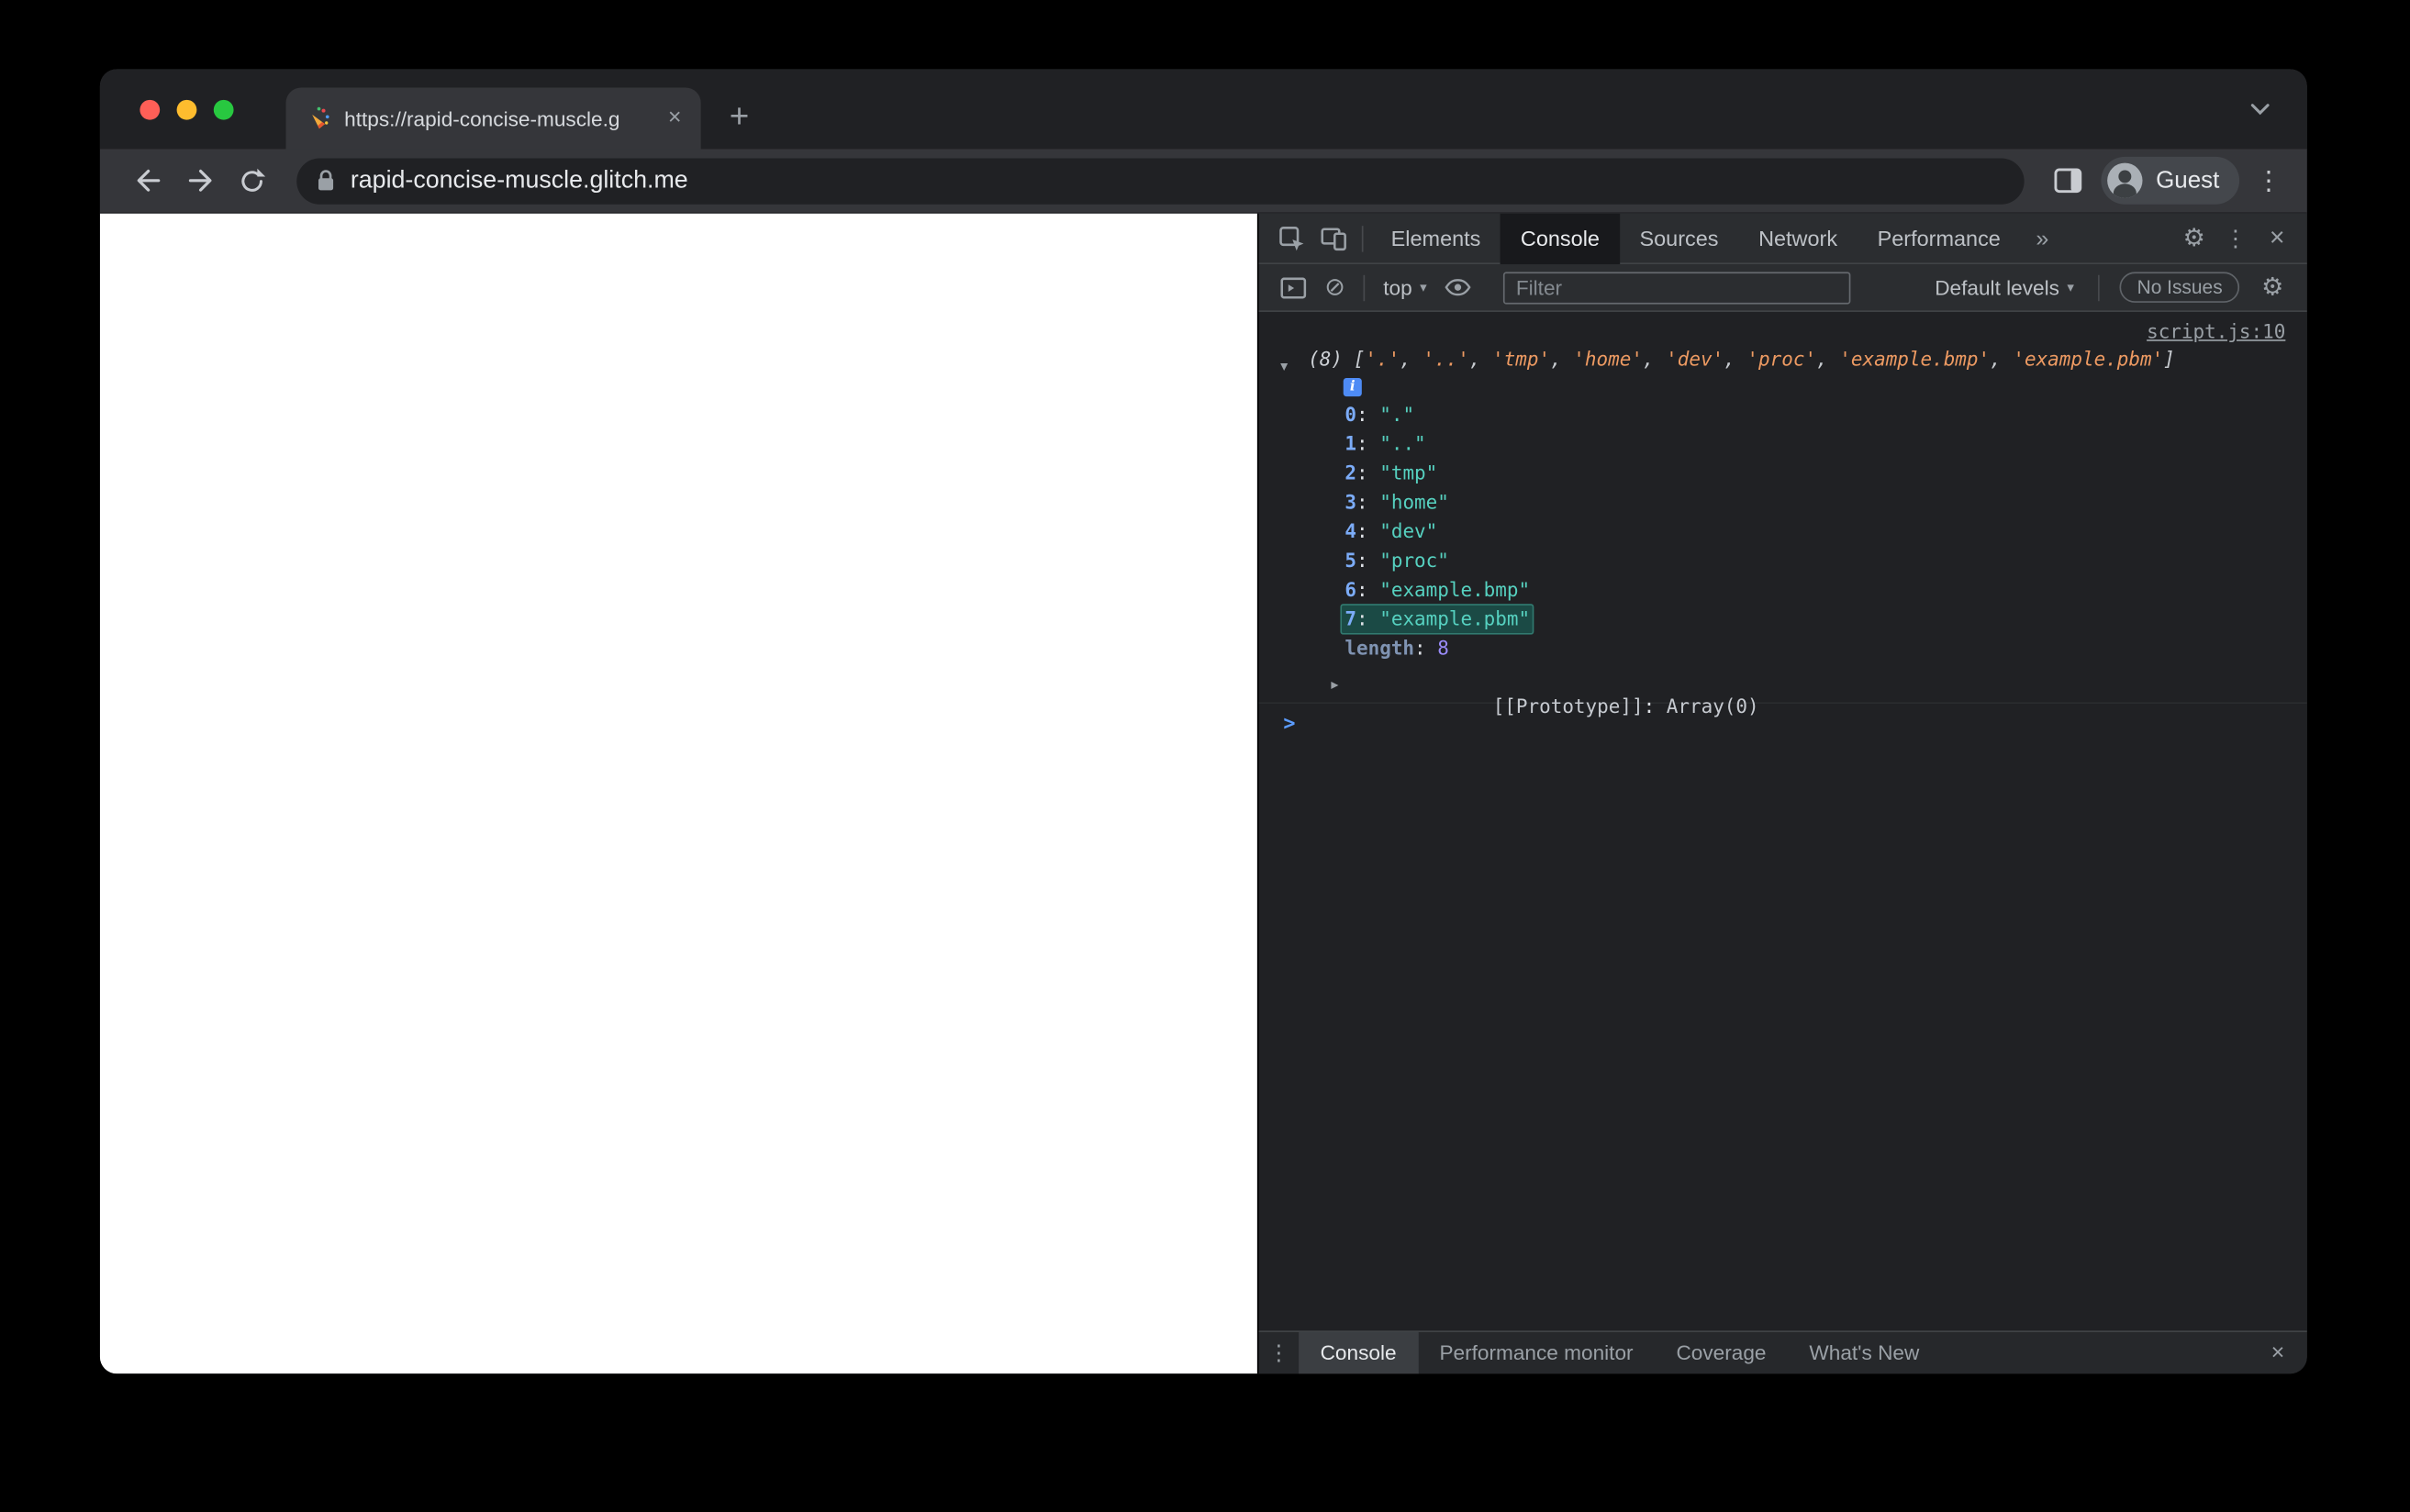  I want to click on drawer-tab-console: Console, so click(1359, 1352).